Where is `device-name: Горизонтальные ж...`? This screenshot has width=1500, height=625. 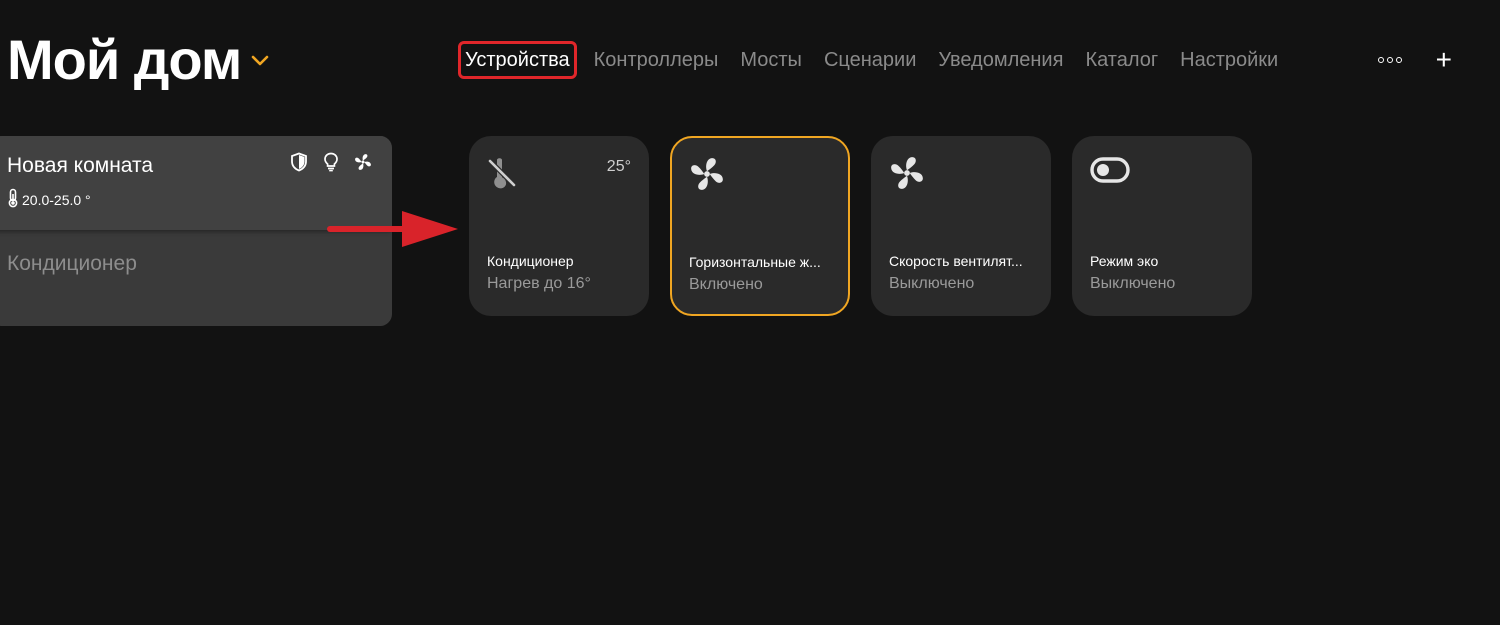
device-name: Горизонтальные ж... is located at coordinates (755, 262).